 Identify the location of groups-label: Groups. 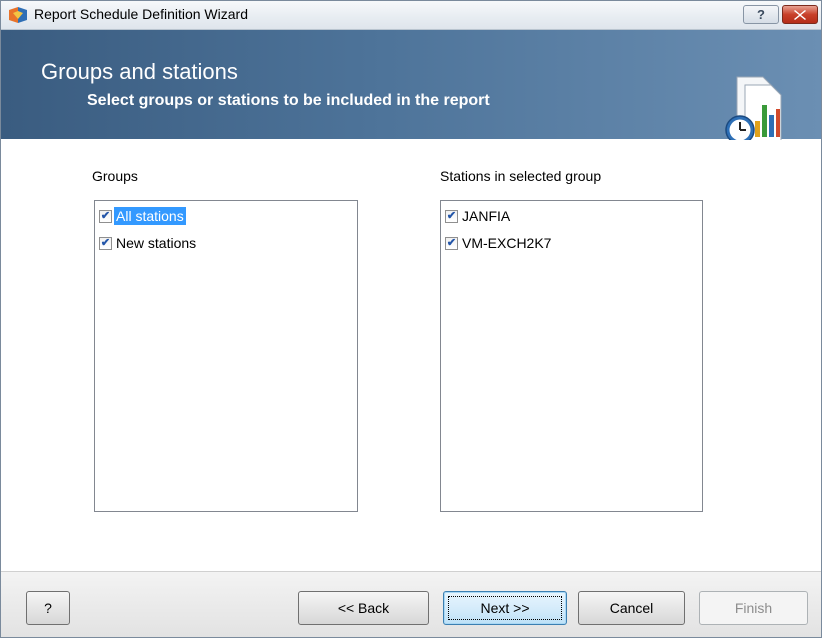
(115, 176).